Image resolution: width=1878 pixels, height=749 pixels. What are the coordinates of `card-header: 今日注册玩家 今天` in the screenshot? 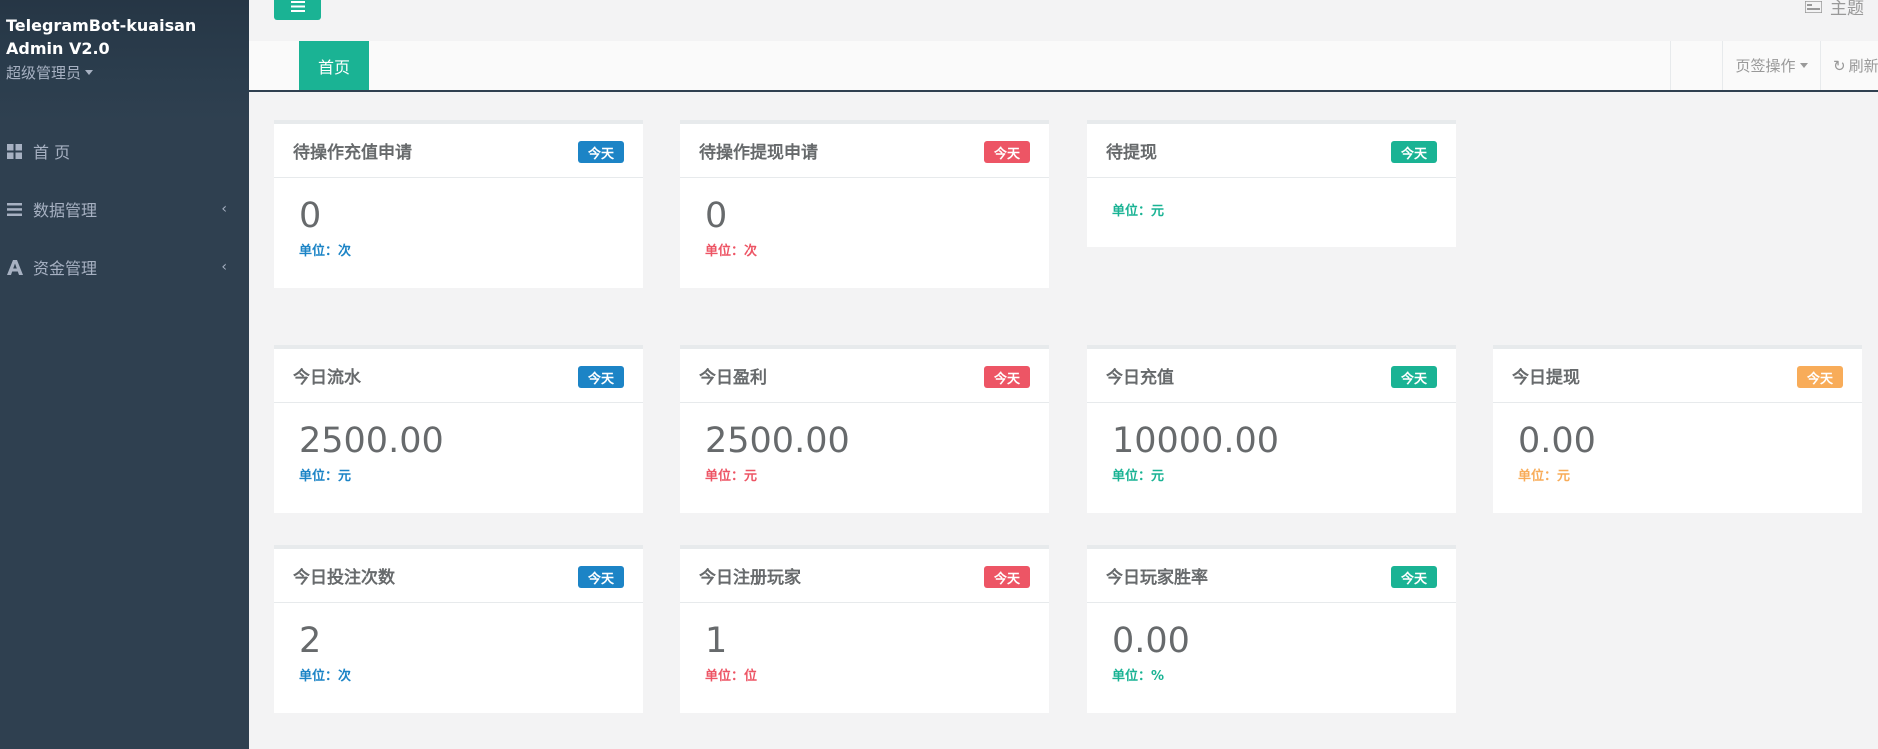 It's located at (864, 576).